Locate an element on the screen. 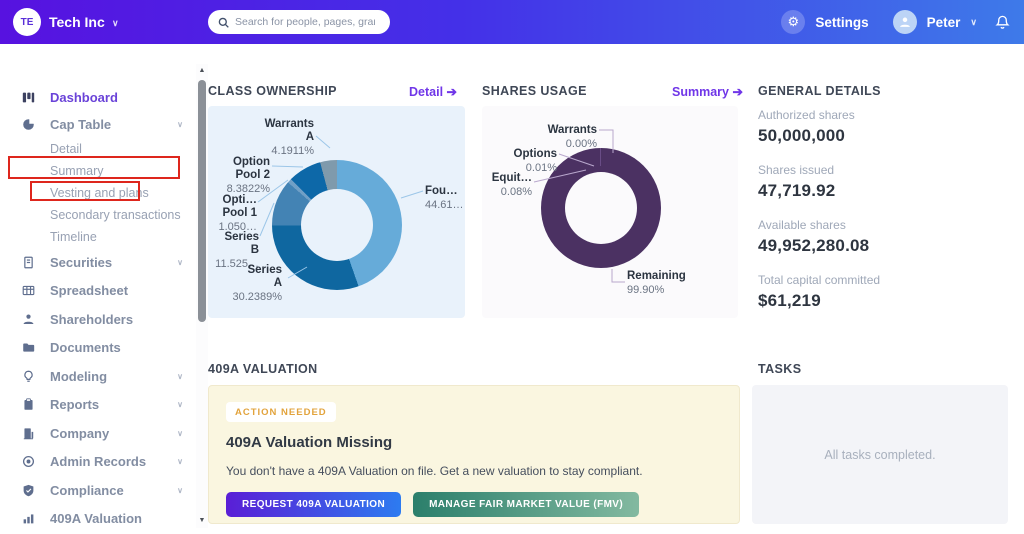 Image resolution: width=1024 pixels, height=534 pixels. detail-value: 50,000,000 is located at coordinates (802, 135).